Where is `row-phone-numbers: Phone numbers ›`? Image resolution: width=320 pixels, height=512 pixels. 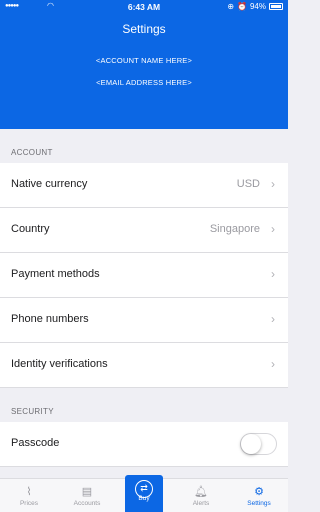
row-phone-numbers: Phone numbers › is located at coordinates (144, 320).